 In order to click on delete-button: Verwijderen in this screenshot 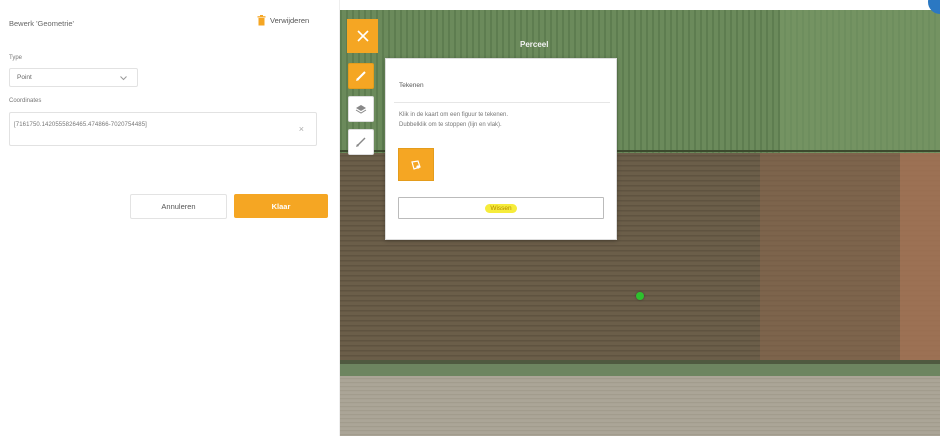, I will do `click(283, 20)`.